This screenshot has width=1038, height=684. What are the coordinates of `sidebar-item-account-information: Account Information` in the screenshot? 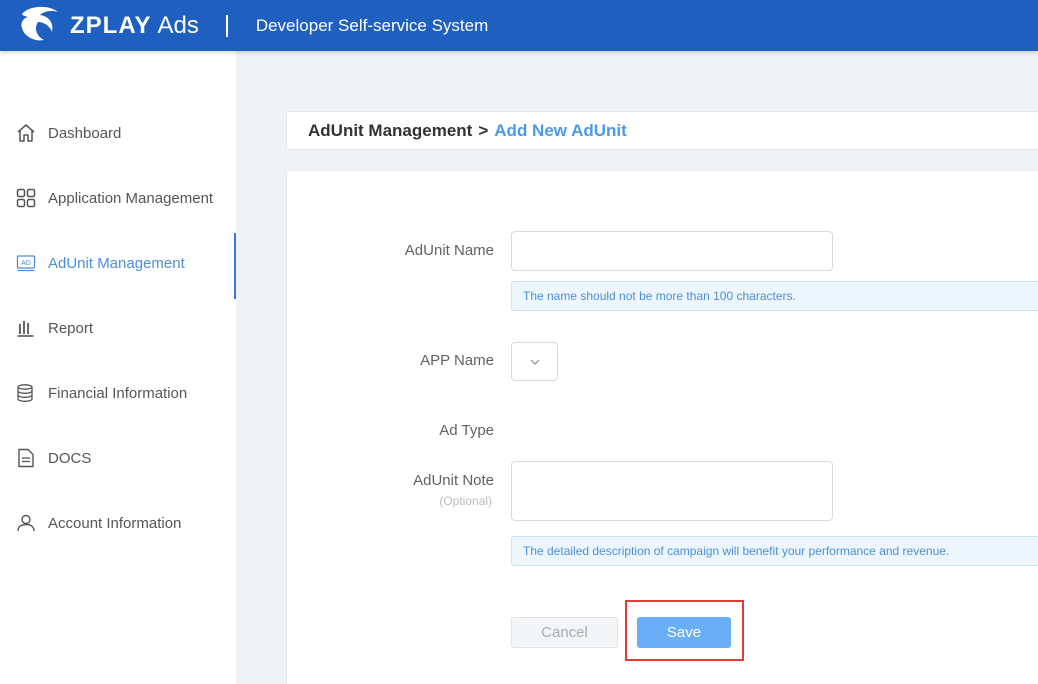 It's located at (118, 523).